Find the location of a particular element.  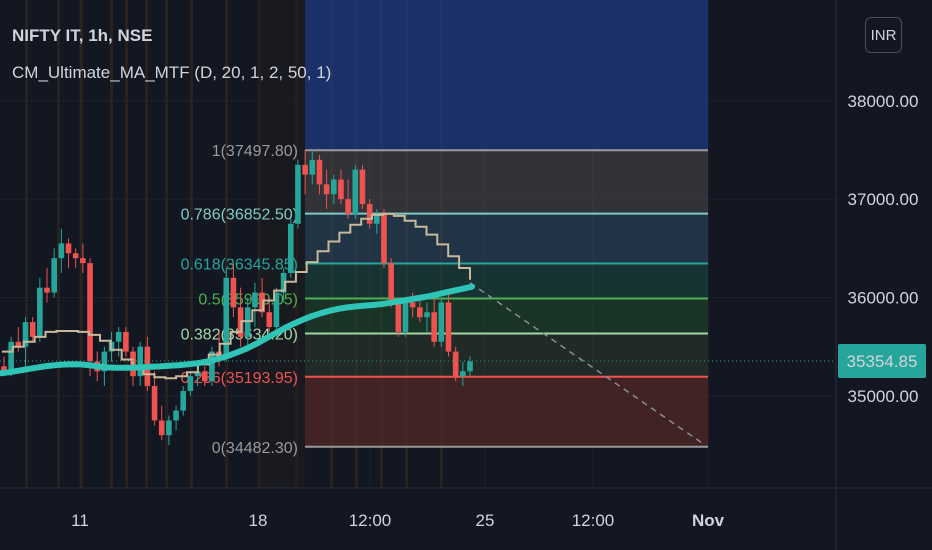

price-tick-label: 38000.00 is located at coordinates (883, 101).